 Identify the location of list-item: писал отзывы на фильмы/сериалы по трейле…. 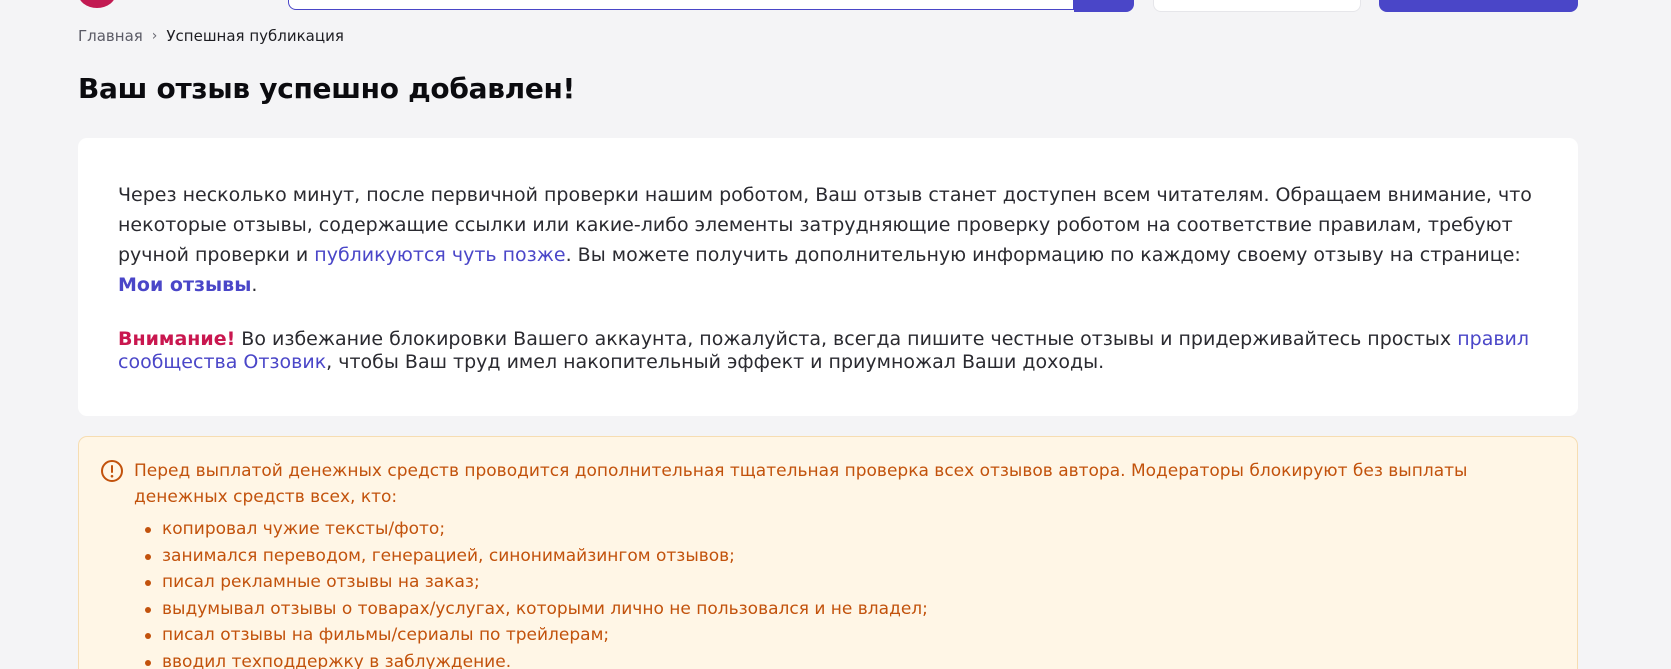
(841, 635).